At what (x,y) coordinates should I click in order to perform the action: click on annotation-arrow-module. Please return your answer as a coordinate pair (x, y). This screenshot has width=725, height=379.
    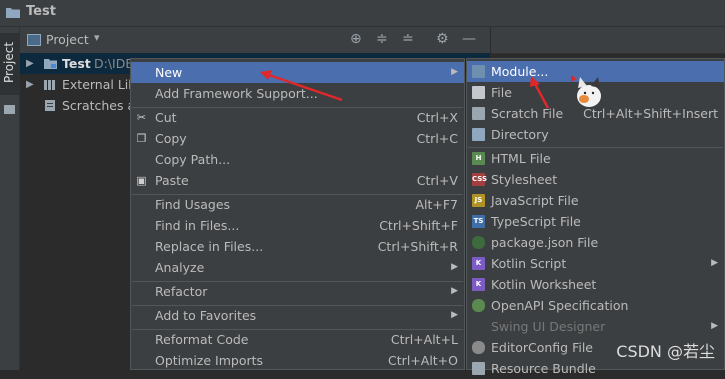
    Looking at the image, I should click on (540, 92).